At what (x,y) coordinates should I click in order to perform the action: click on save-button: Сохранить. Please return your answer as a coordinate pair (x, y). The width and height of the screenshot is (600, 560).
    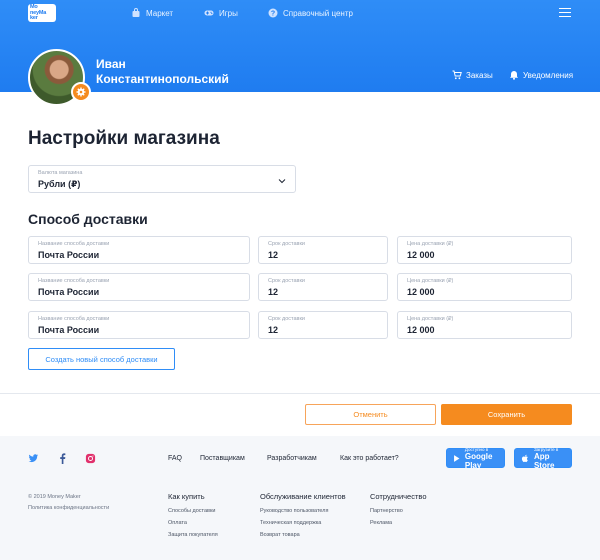
    Looking at the image, I should click on (506, 414).